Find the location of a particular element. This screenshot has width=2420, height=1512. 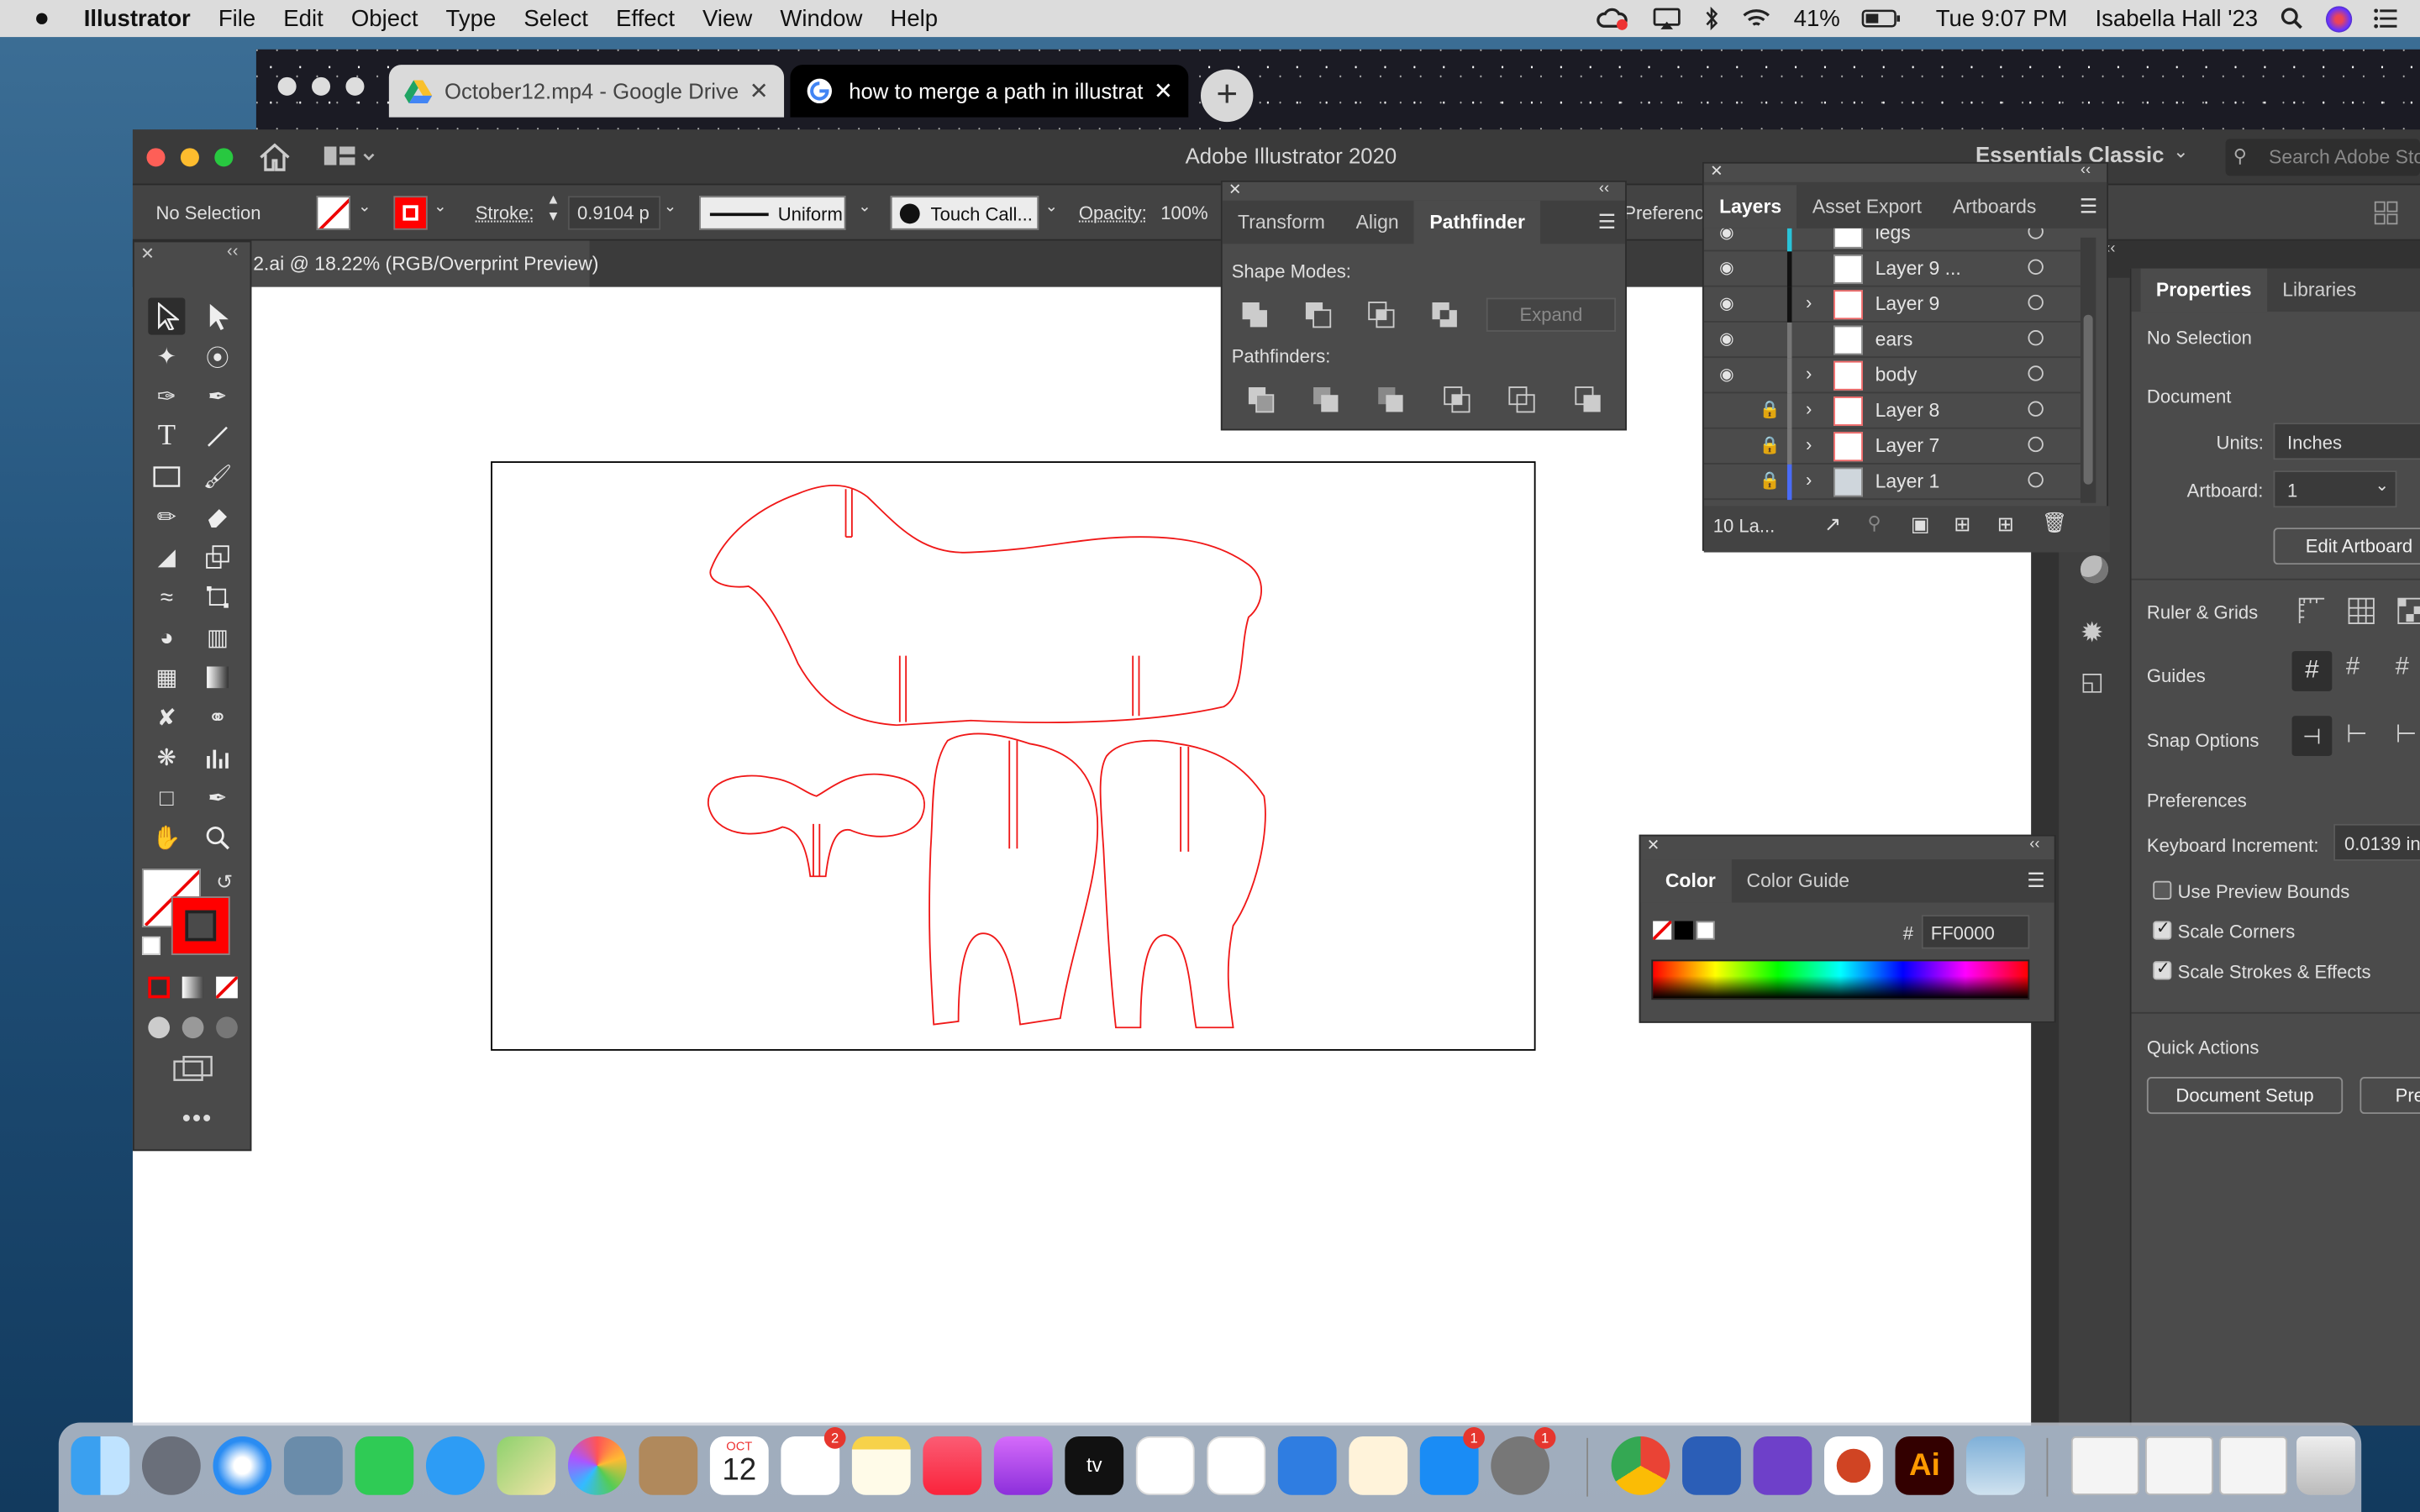

preview-app-icon is located at coordinates (313, 1465).